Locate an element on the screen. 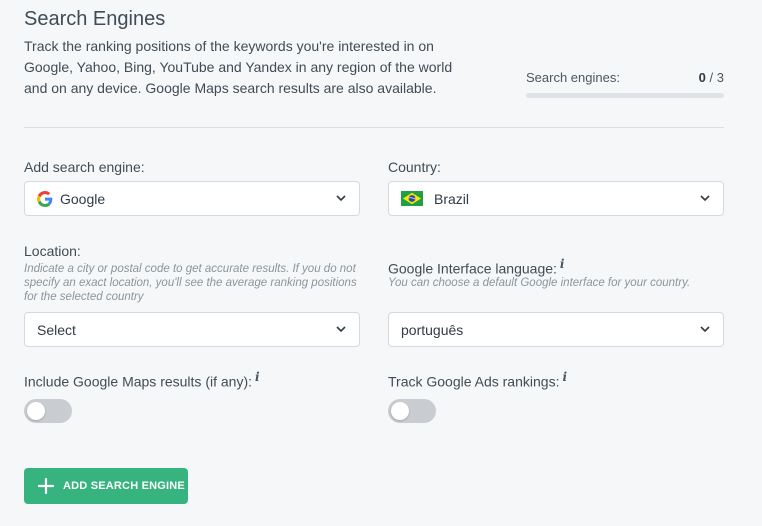 Image resolution: width=762 pixels, height=526 pixels. location-label: Location: is located at coordinates (52, 251).